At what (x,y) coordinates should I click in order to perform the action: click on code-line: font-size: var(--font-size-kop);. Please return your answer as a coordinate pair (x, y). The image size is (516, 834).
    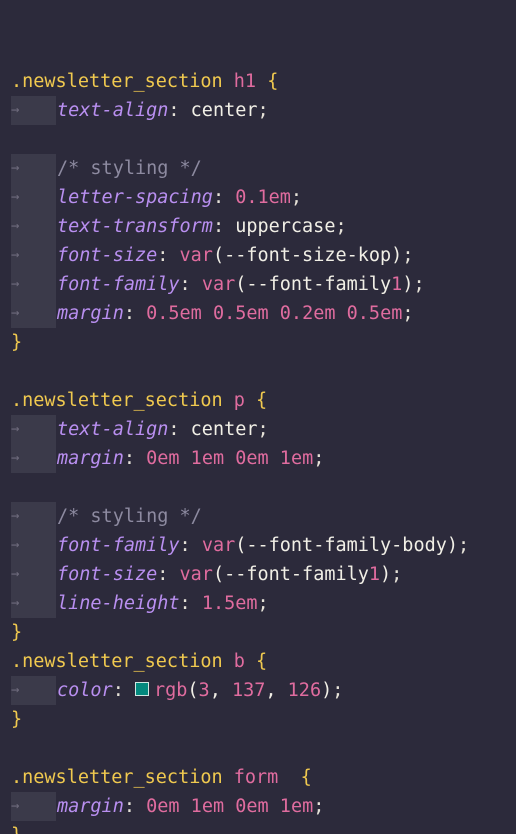
    Looking at the image, I should click on (258, 255).